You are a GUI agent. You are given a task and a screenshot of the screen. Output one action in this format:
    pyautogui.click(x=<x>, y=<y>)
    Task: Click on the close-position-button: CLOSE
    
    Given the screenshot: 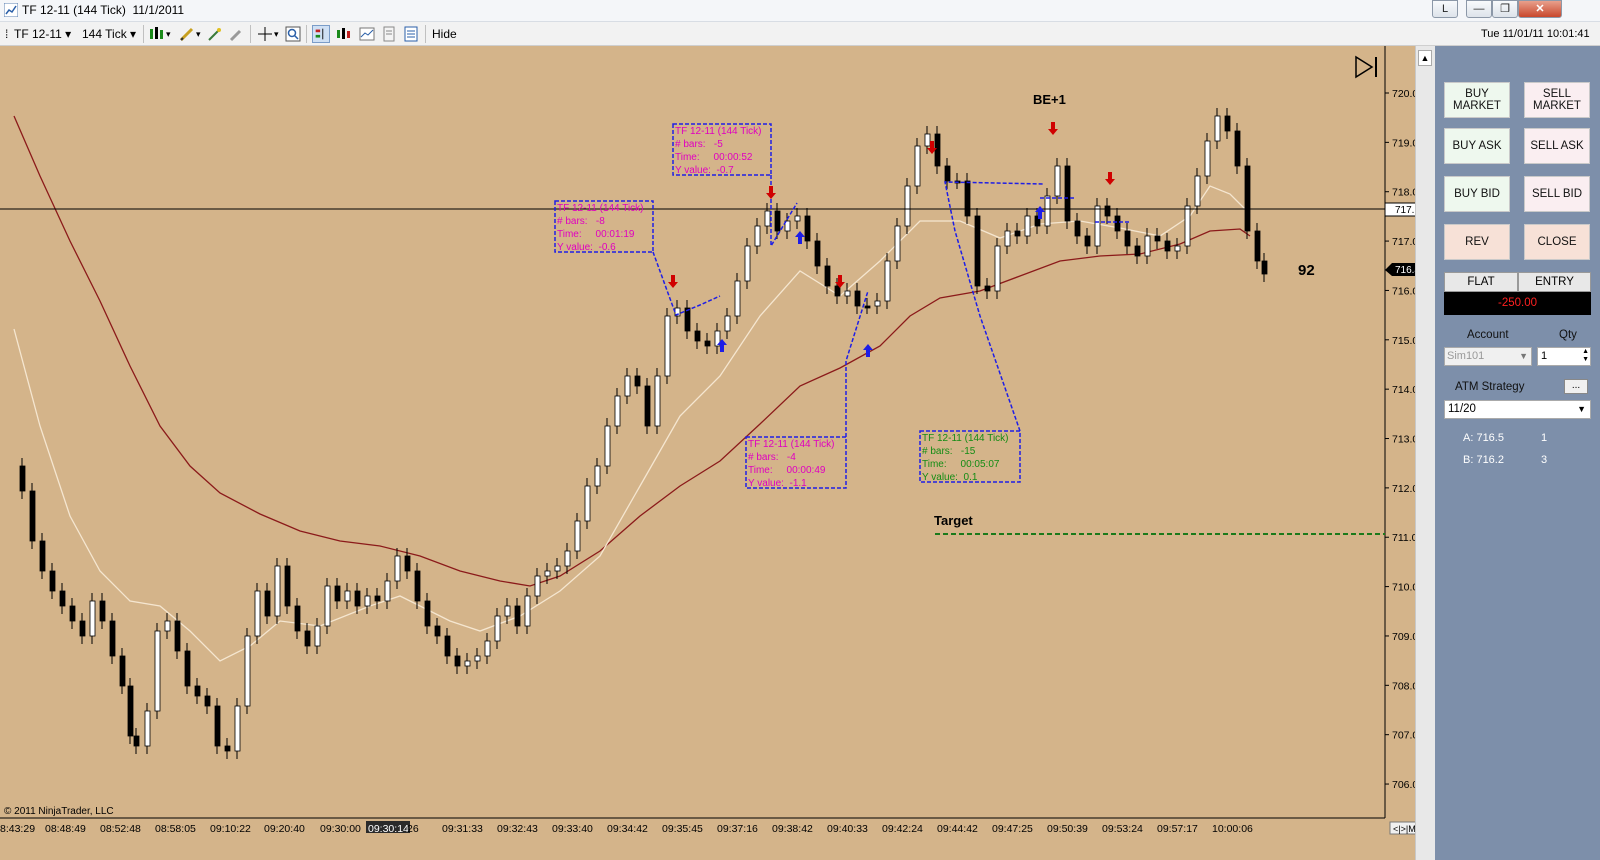 What is the action you would take?
    pyautogui.click(x=1557, y=242)
    